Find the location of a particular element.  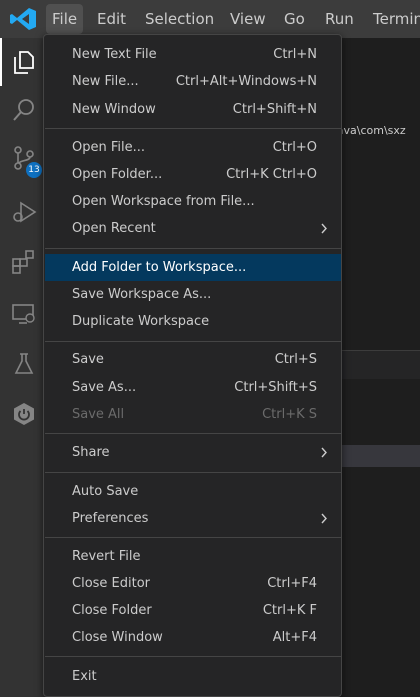

menu-item-new-window: New Window Ctrl+Shift+N is located at coordinates (193, 109).